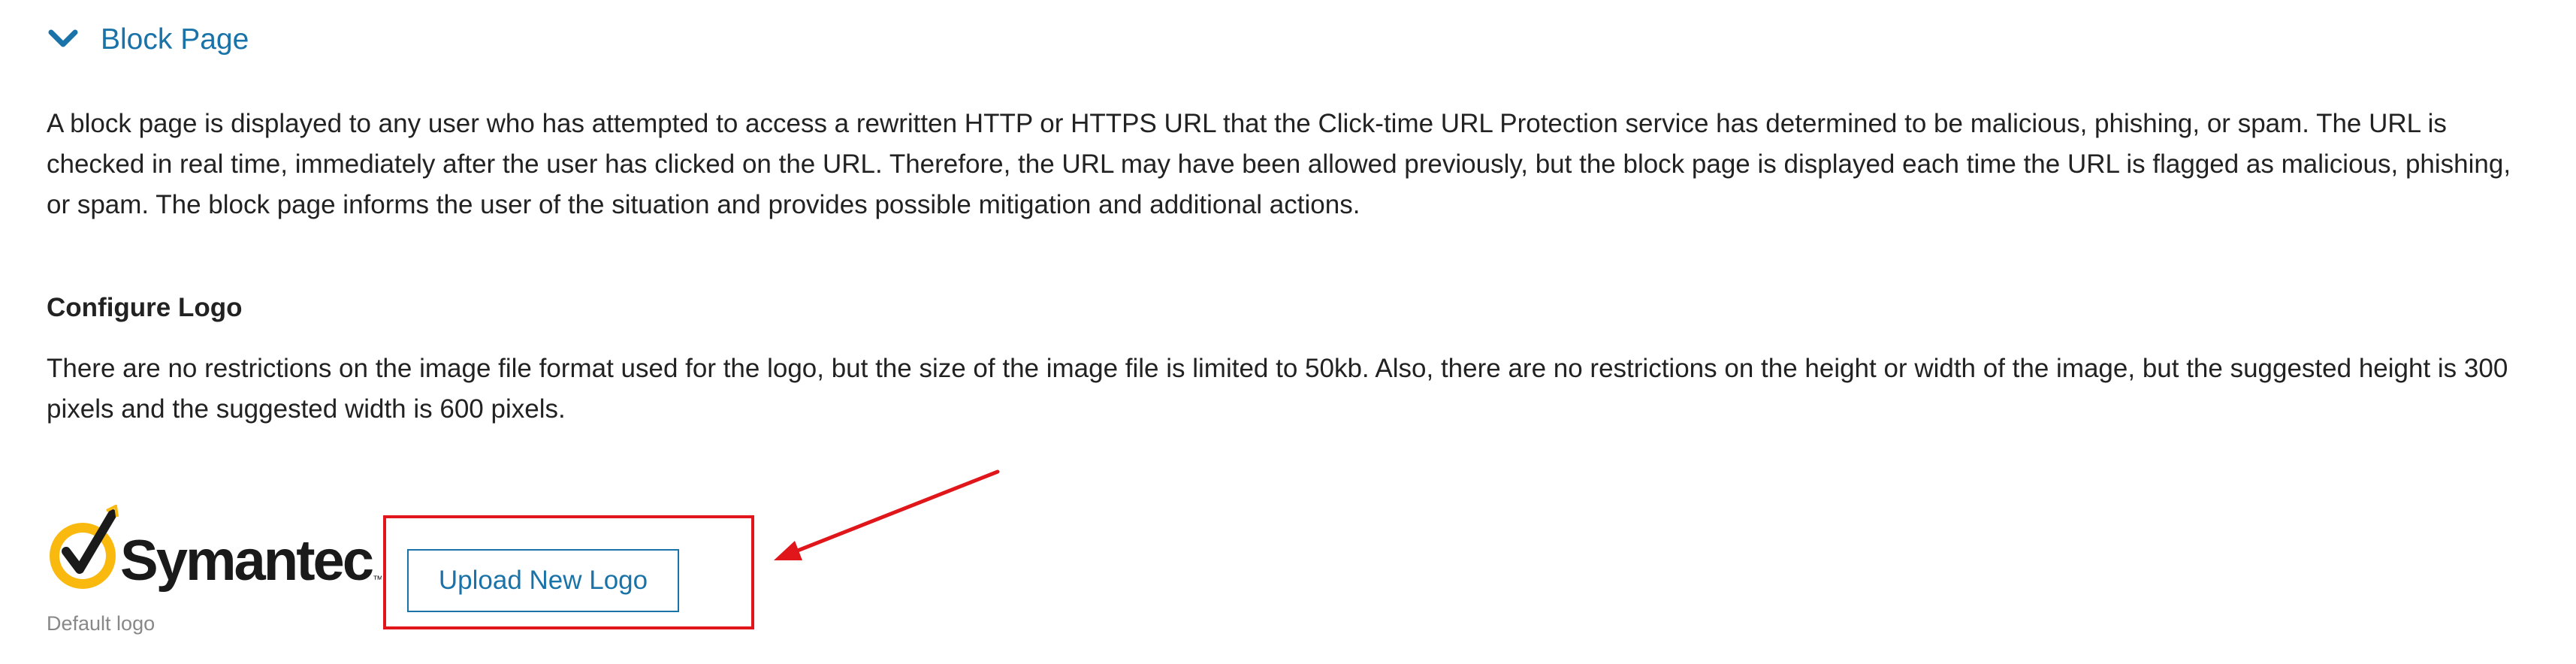 Image resolution: width=2576 pixels, height=664 pixels. I want to click on section-title: Block Page, so click(175, 39).